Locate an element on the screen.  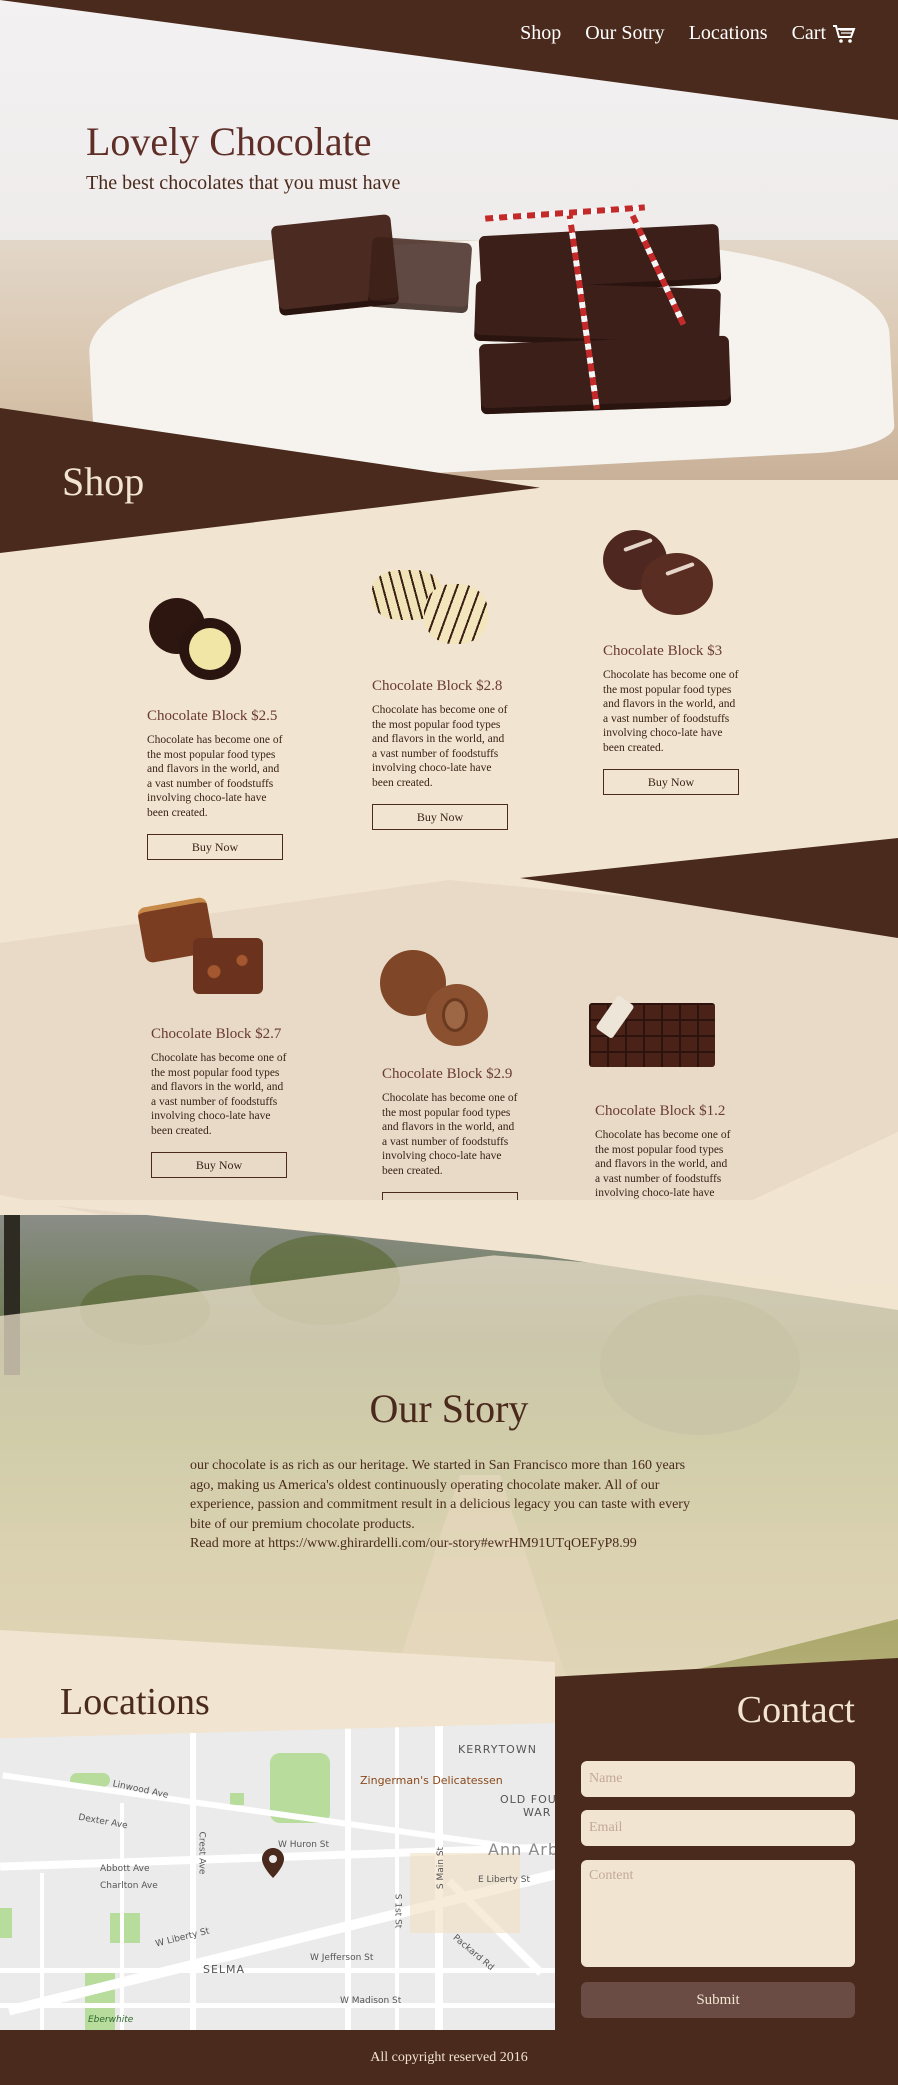
footer-copyright: All copyright reserved 2016 is located at coordinates (449, 2057).